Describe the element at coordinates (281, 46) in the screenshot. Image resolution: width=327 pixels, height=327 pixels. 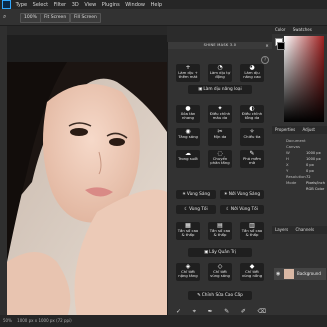
I see `background-color-swatch` at that location.